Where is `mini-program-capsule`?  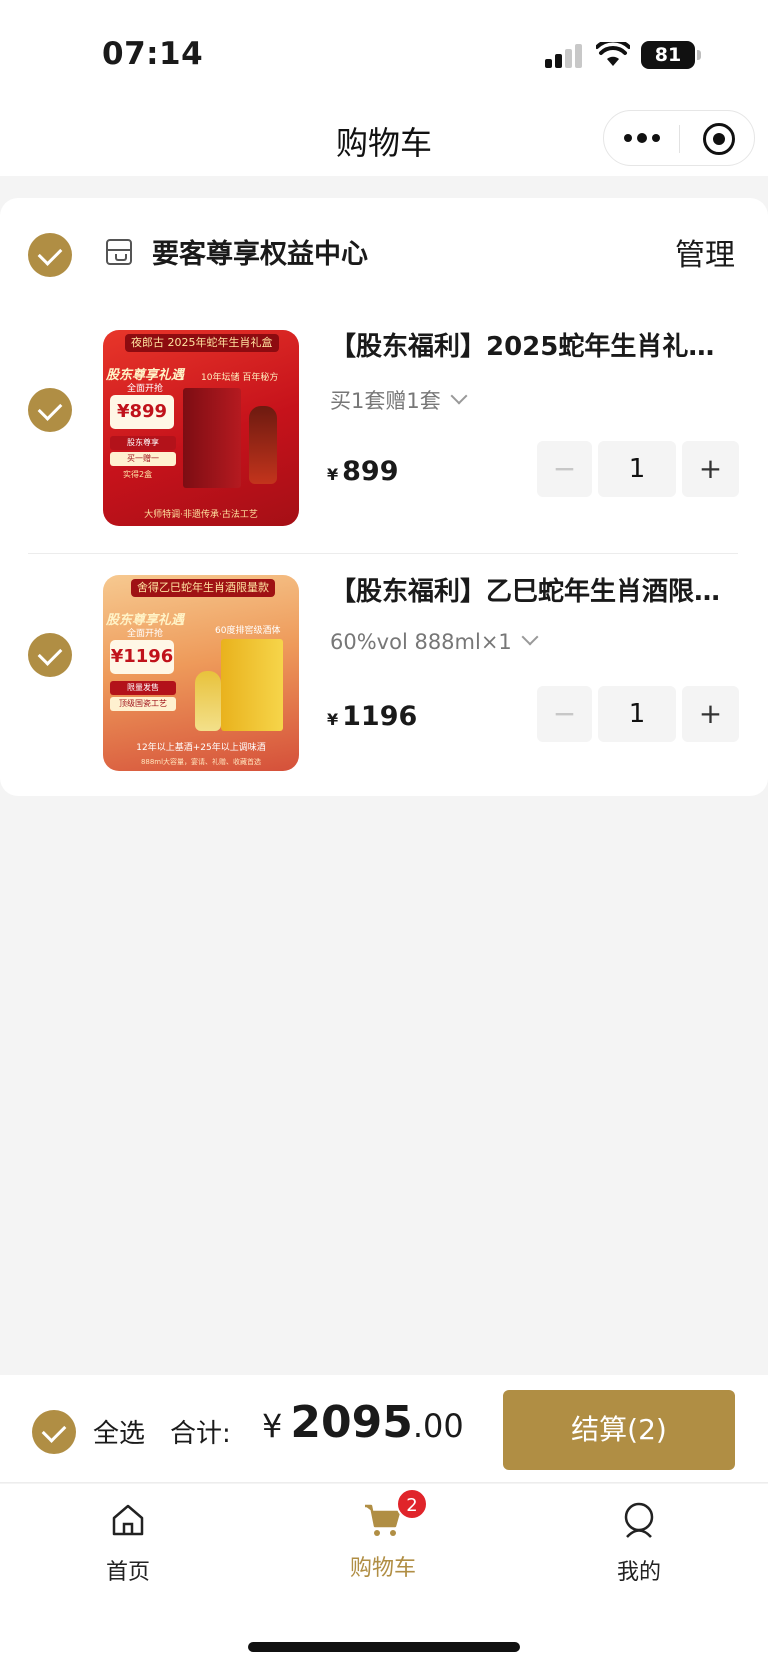
mini-program-capsule is located at coordinates (679, 138).